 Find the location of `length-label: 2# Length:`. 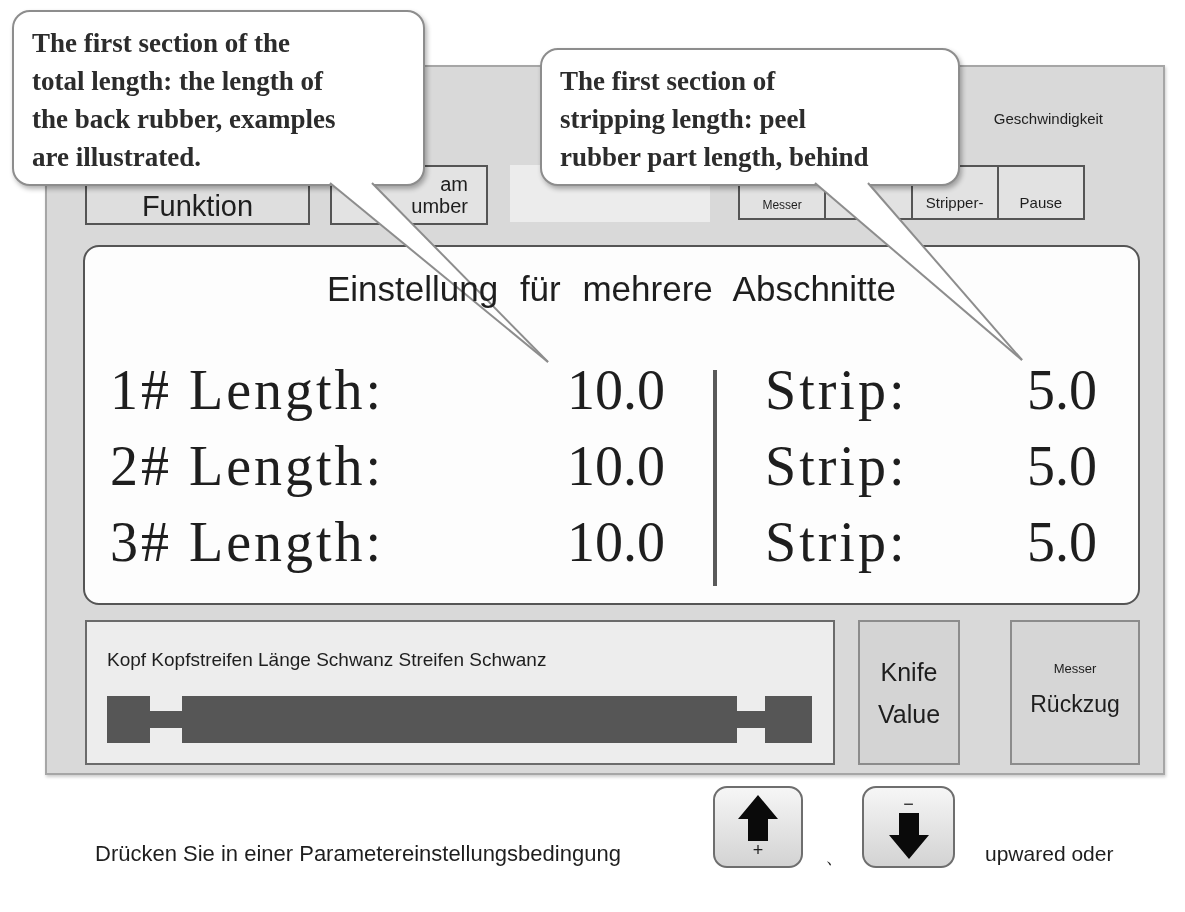

length-label: 2# Length: is located at coordinates (247, 466).